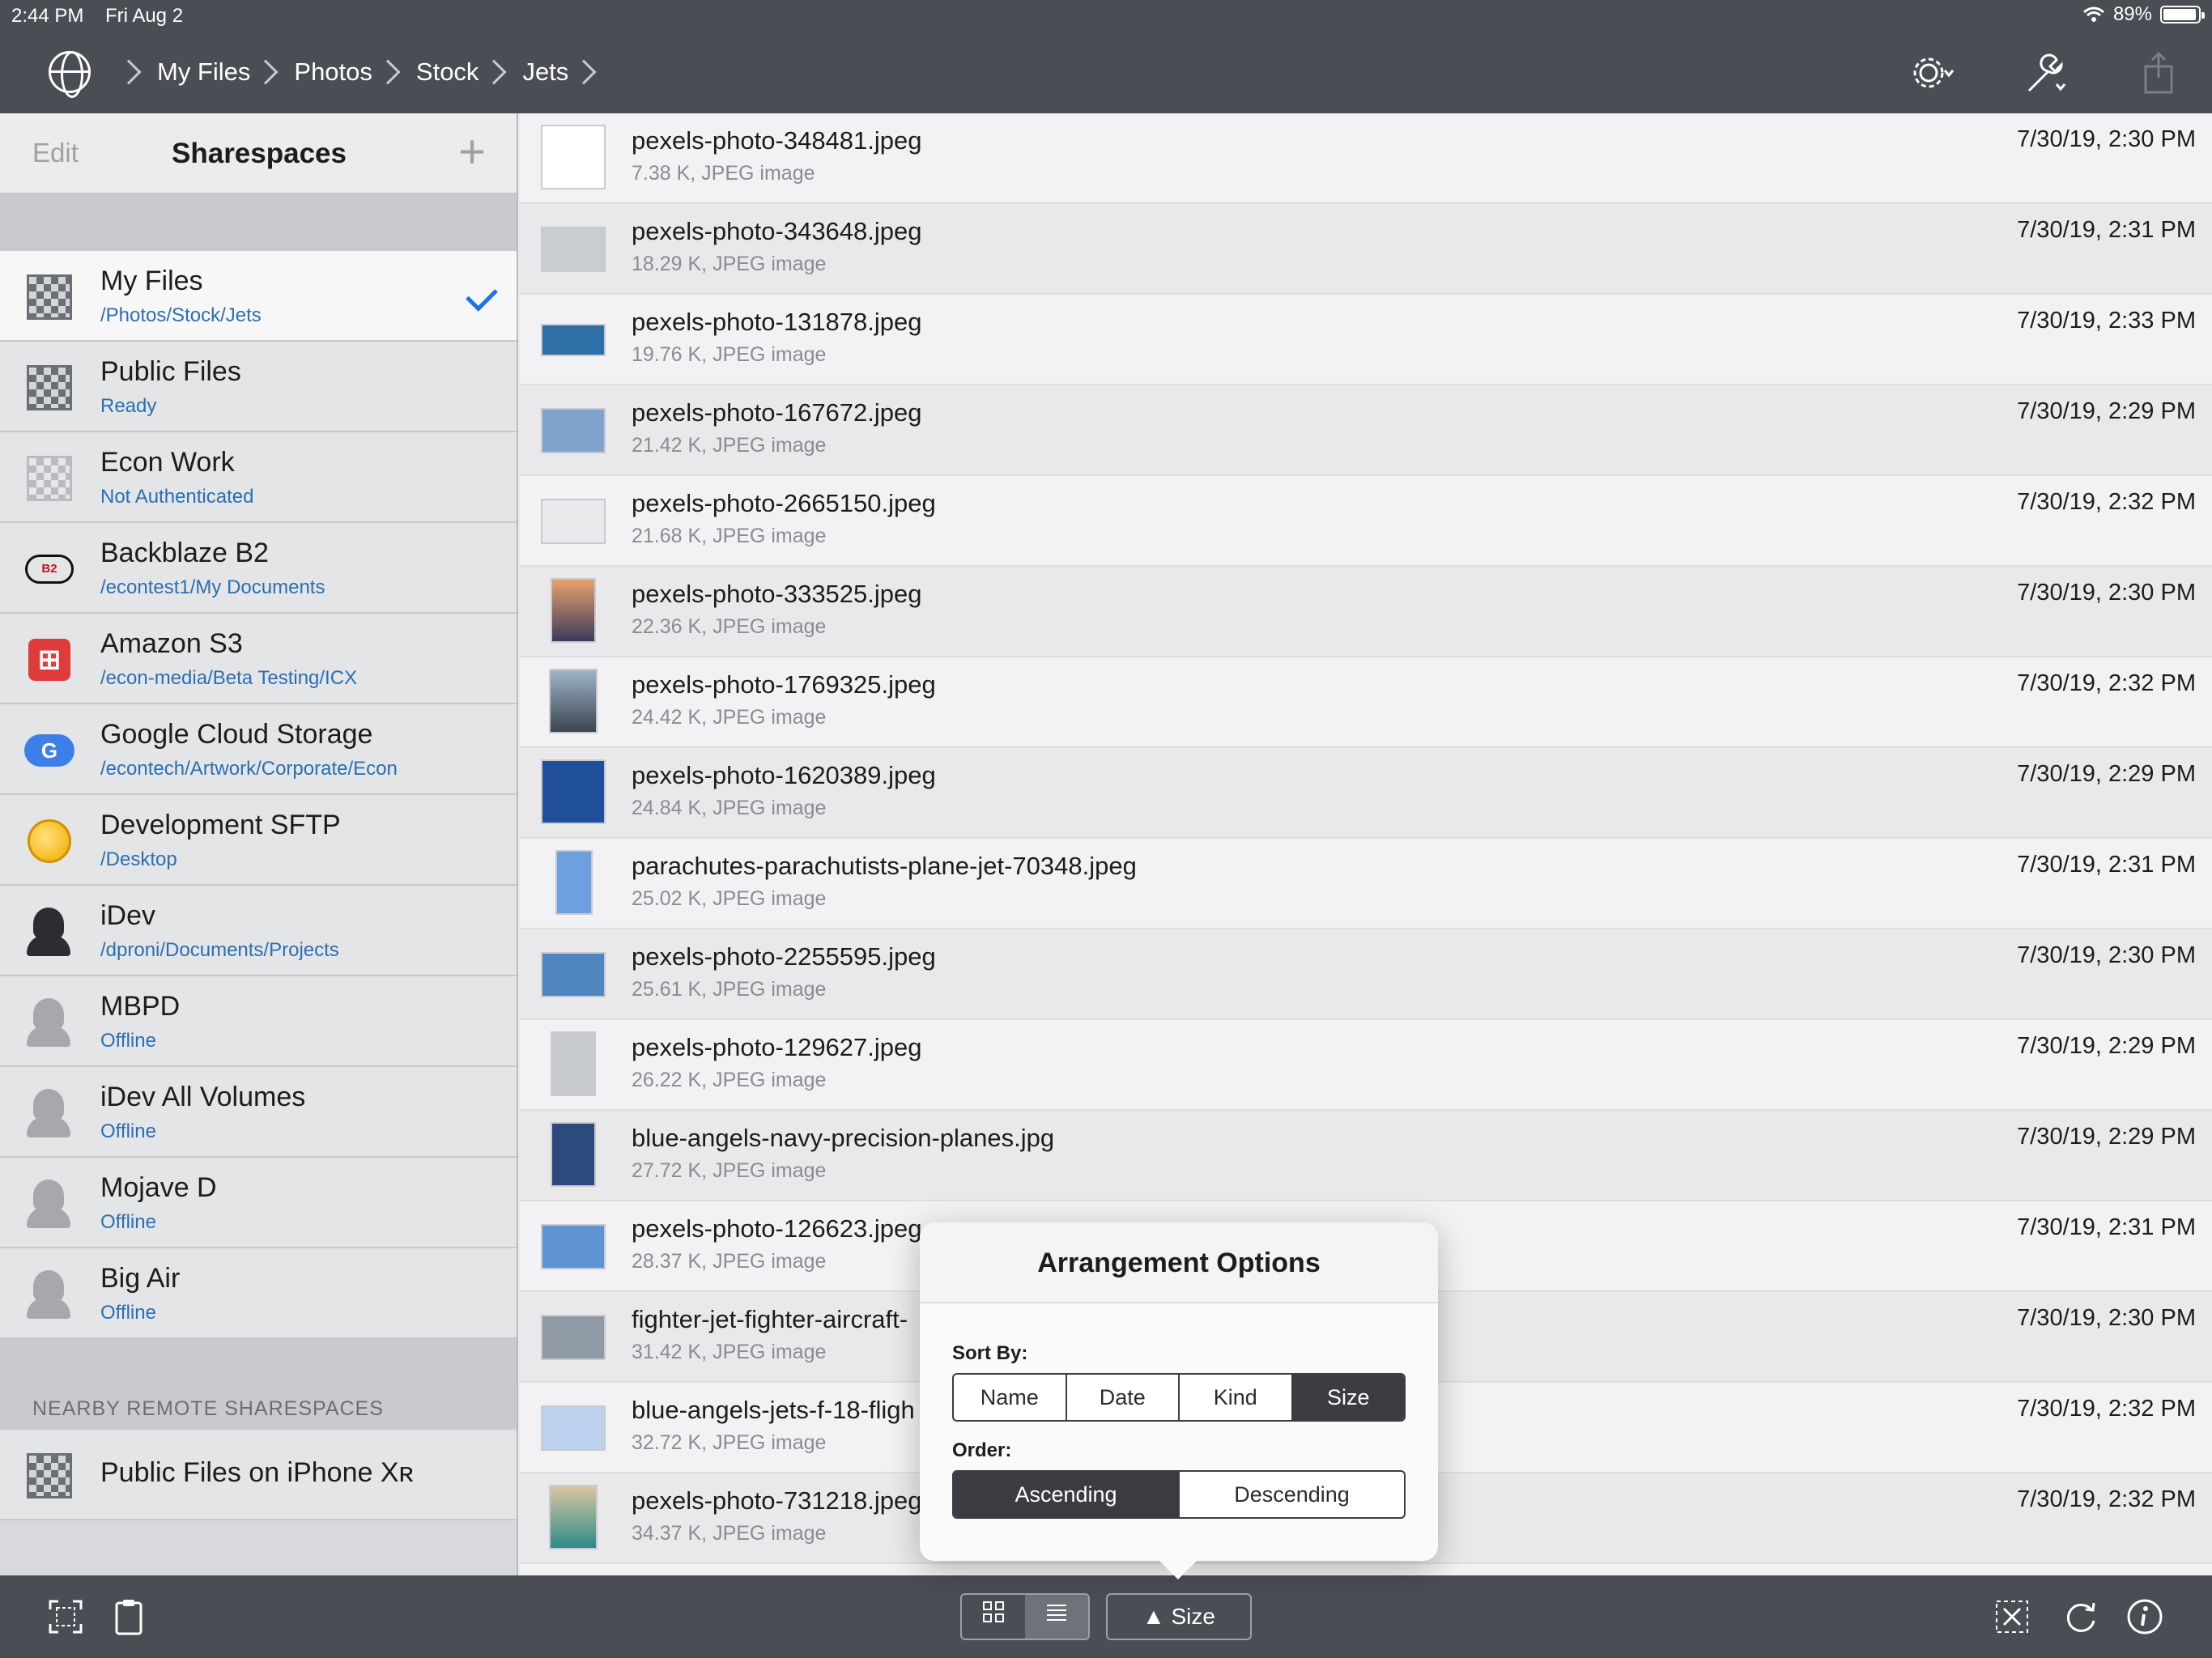 Image resolution: width=2212 pixels, height=1658 pixels. I want to click on file-meta: 7.38 K, JPEG image, so click(724, 173).